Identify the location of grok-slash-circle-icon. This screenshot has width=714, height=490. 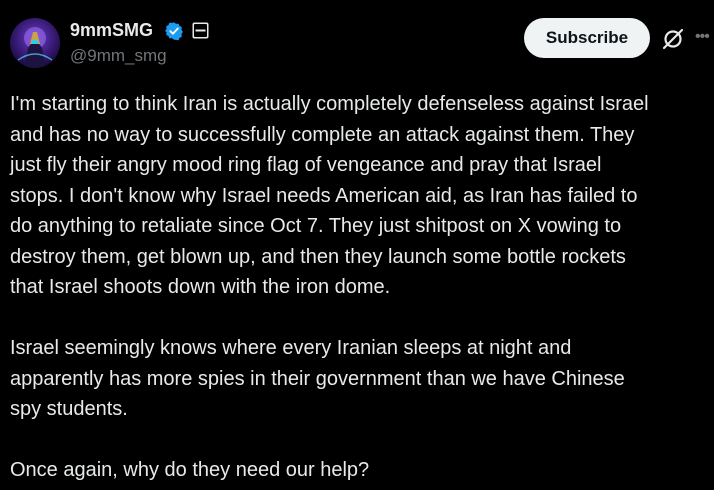
(673, 39).